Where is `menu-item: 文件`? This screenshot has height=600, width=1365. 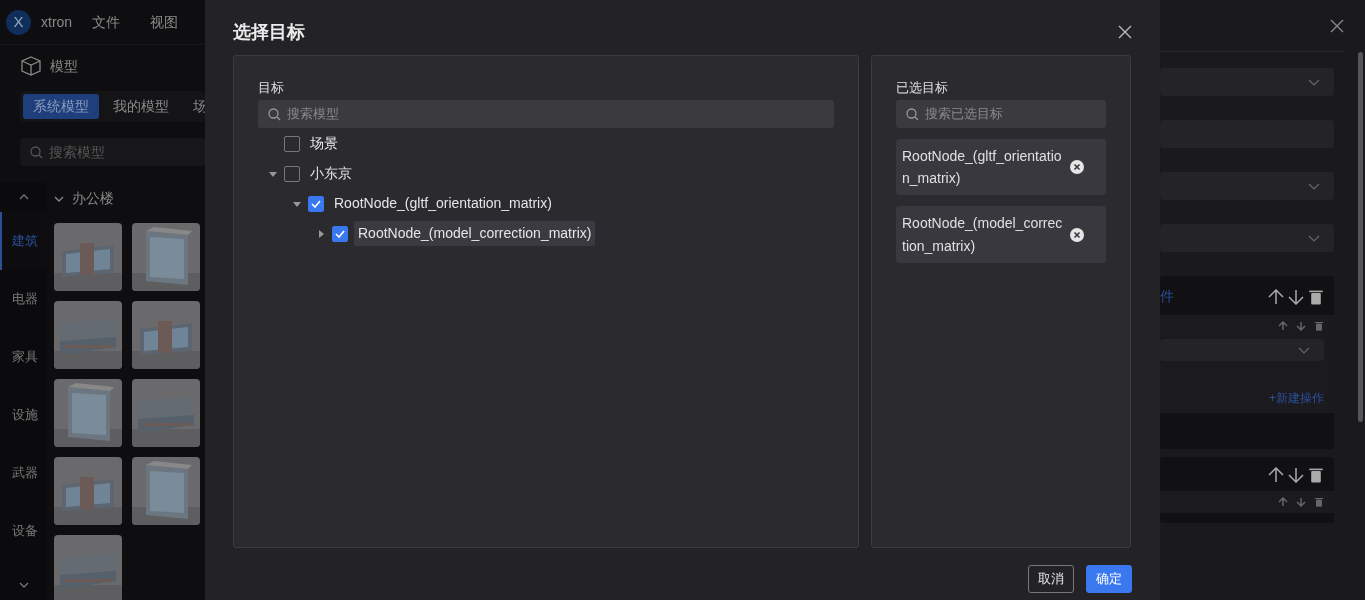
menu-item: 文件 is located at coordinates (106, 22).